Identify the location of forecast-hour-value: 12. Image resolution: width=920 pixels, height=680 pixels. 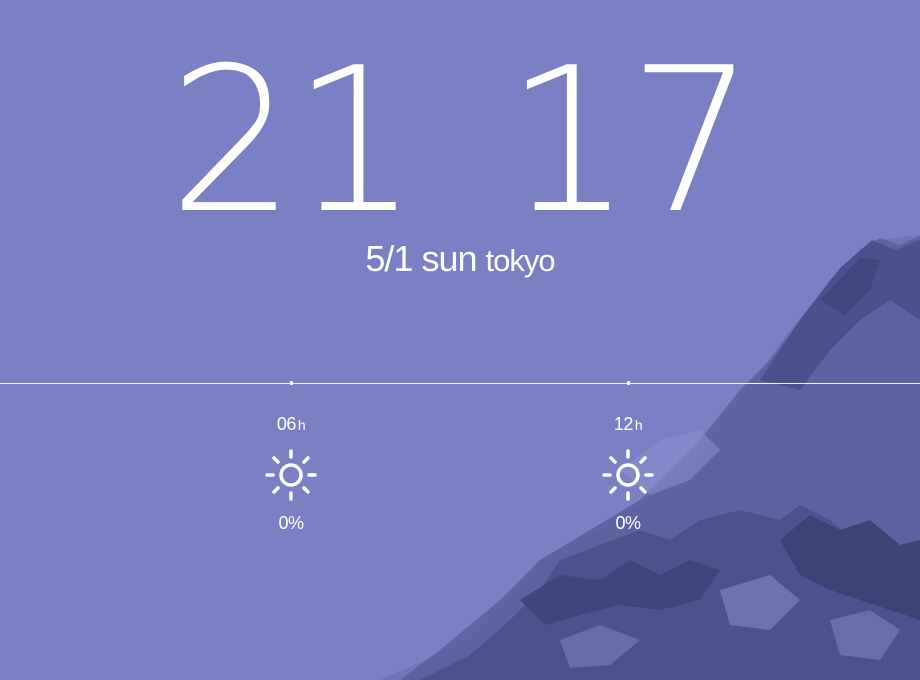
(623, 424).